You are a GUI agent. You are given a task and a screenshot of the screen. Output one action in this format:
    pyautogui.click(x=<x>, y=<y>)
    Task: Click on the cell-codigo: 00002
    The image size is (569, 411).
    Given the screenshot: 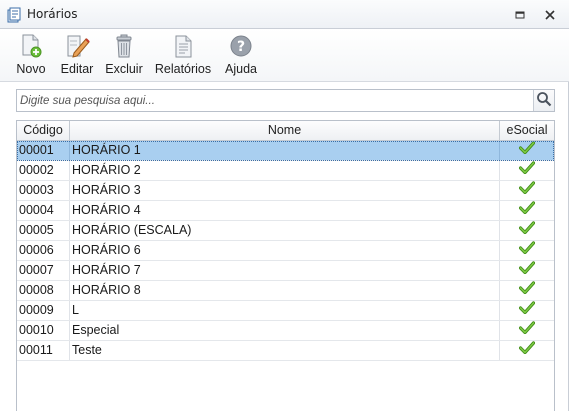 What is the action you would take?
    pyautogui.click(x=43, y=170)
    